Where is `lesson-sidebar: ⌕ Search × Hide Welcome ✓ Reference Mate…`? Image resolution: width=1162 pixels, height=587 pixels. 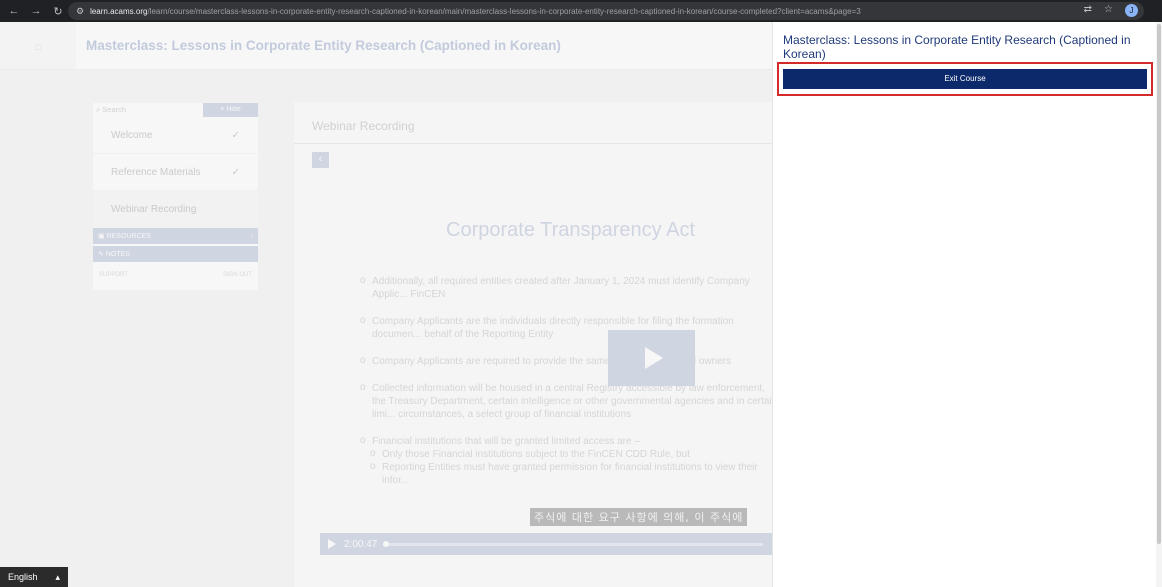 lesson-sidebar: ⌕ Search × Hide Welcome ✓ Reference Mate… is located at coordinates (175, 196).